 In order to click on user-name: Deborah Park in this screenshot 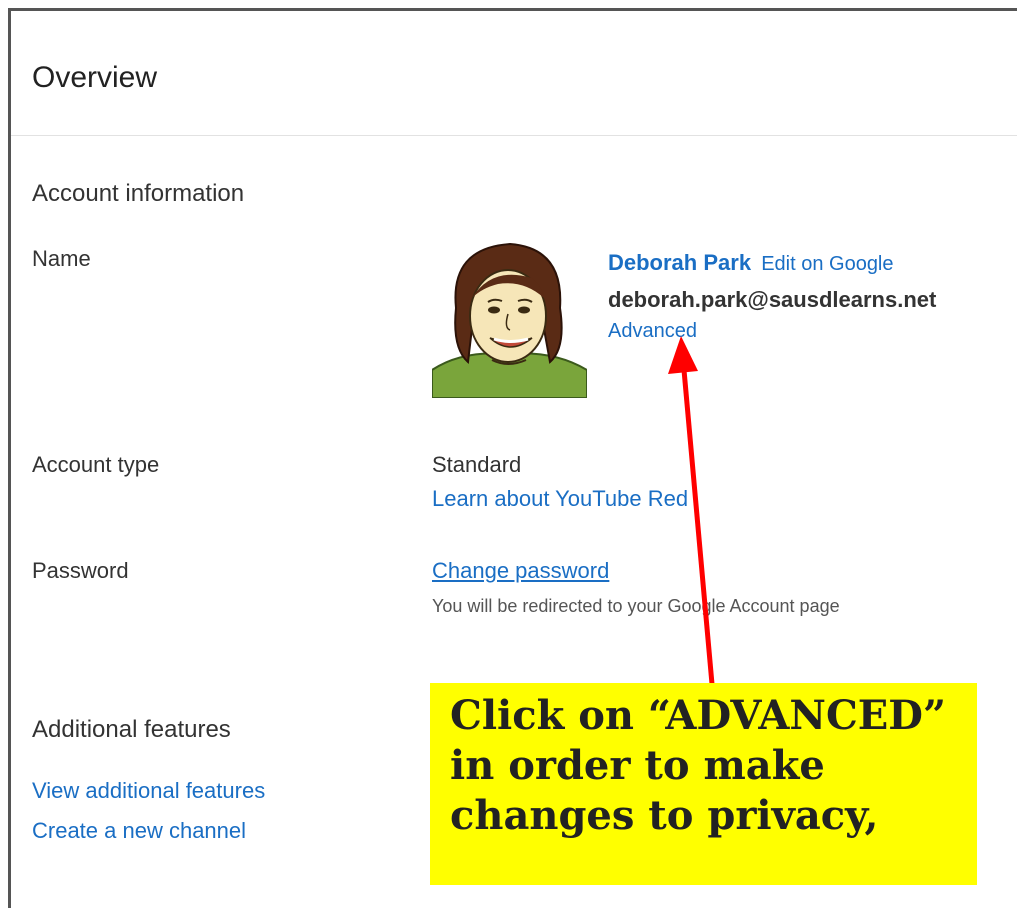, I will do `click(679, 262)`.